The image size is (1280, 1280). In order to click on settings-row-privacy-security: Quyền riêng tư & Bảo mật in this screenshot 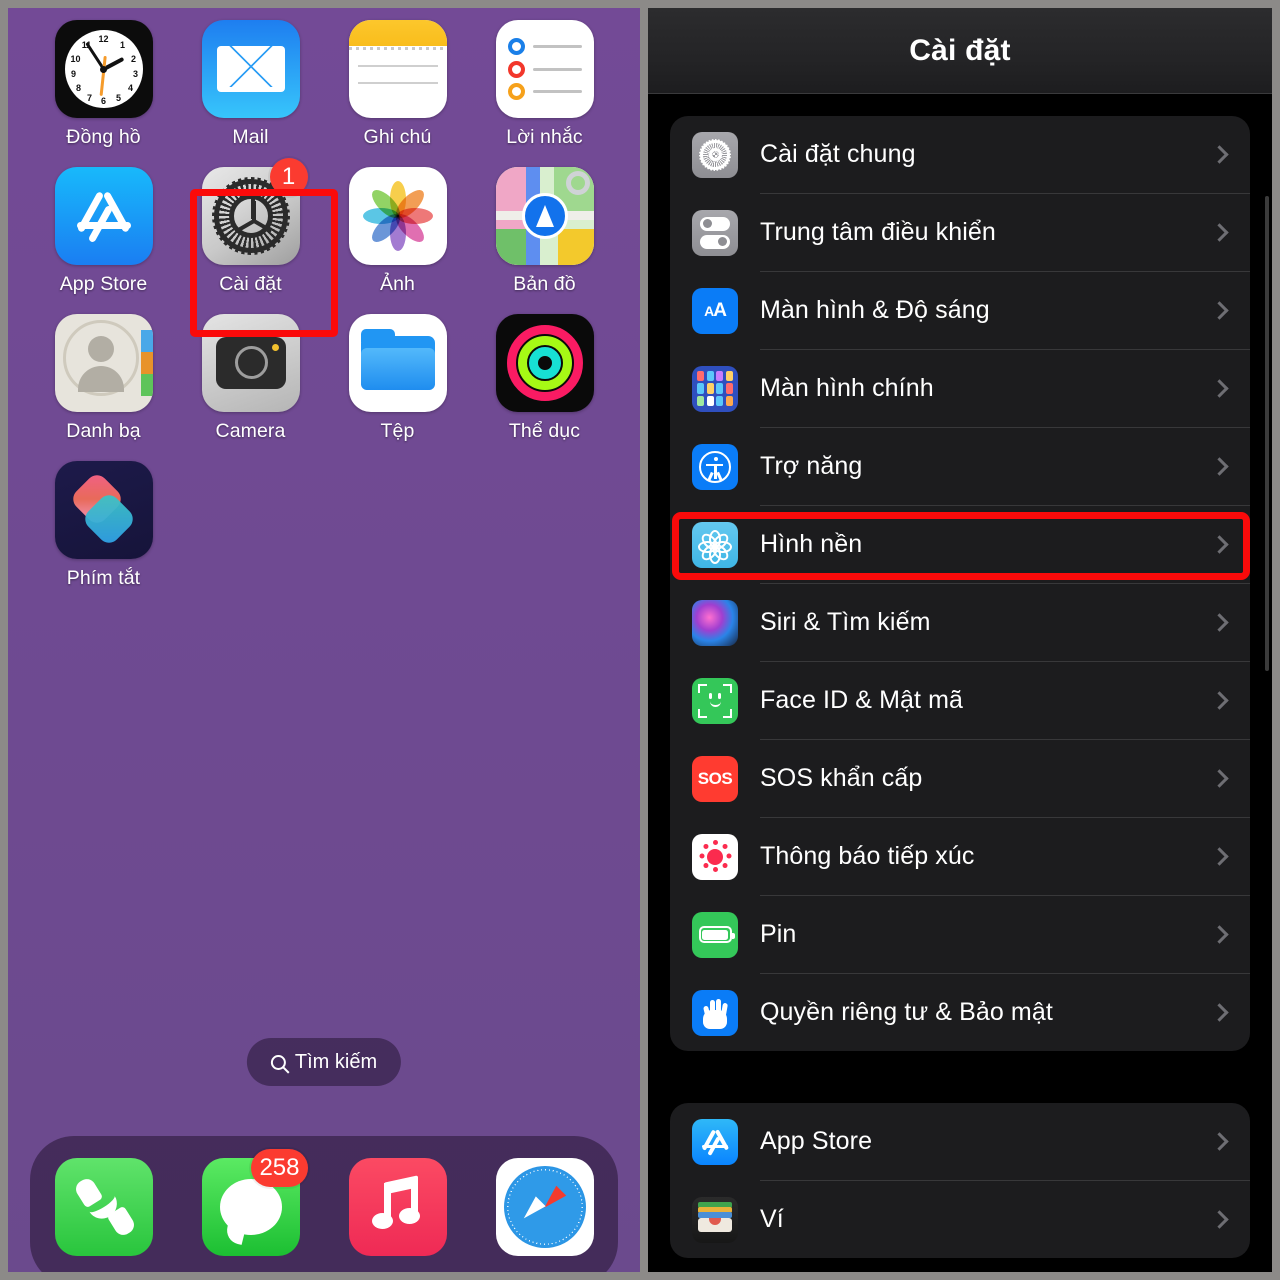, I will do `click(960, 1012)`.